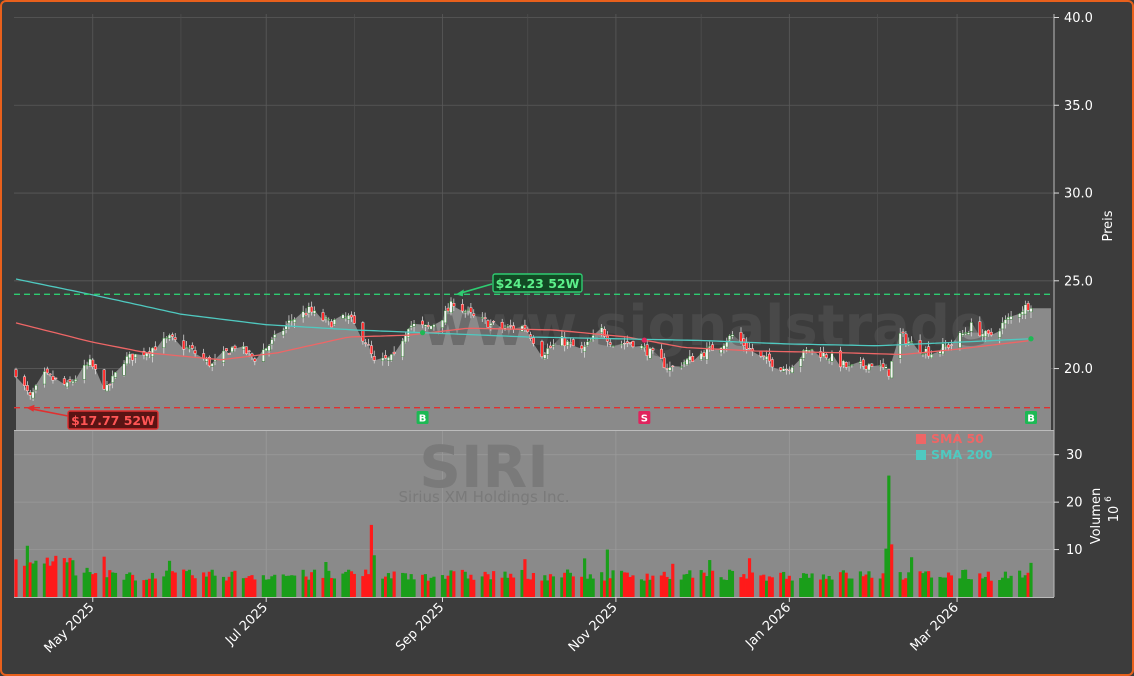  I want to click on signal-dot, so click(644, 340).